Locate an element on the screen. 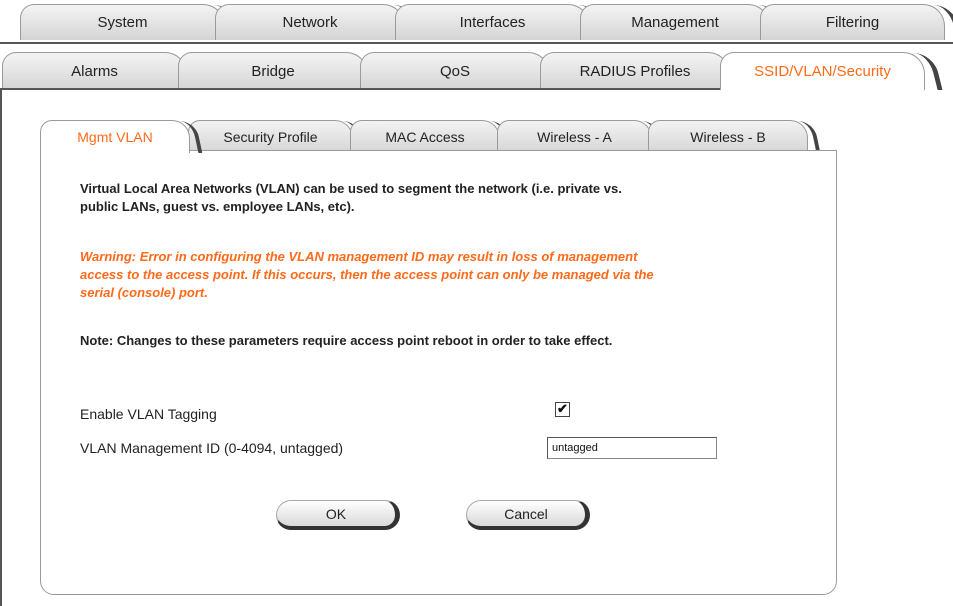 This screenshot has height=606, width=953. subtab-mgmt-vlan: Mgmt VLAN is located at coordinates (121, 136).